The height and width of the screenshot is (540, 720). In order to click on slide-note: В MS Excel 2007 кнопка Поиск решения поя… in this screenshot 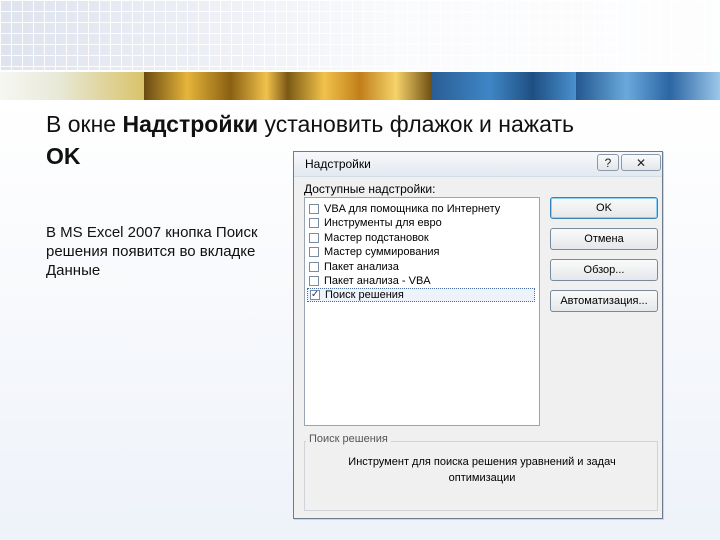, I will do `click(152, 251)`.